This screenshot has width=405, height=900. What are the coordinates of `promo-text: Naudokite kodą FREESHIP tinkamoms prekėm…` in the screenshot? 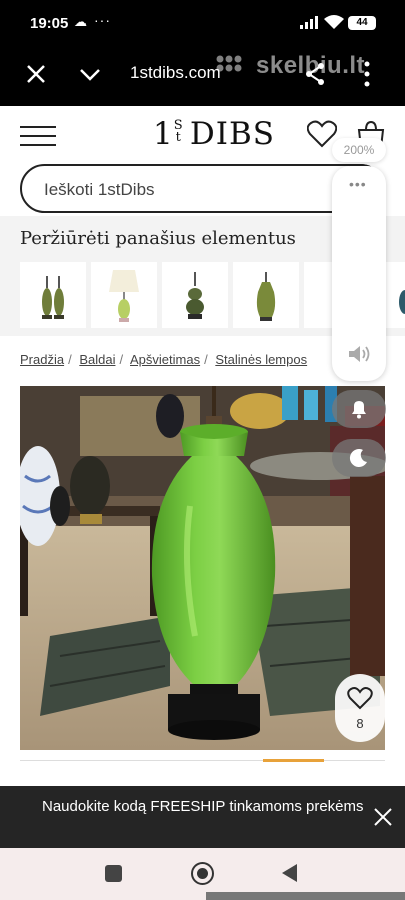 It's located at (203, 806).